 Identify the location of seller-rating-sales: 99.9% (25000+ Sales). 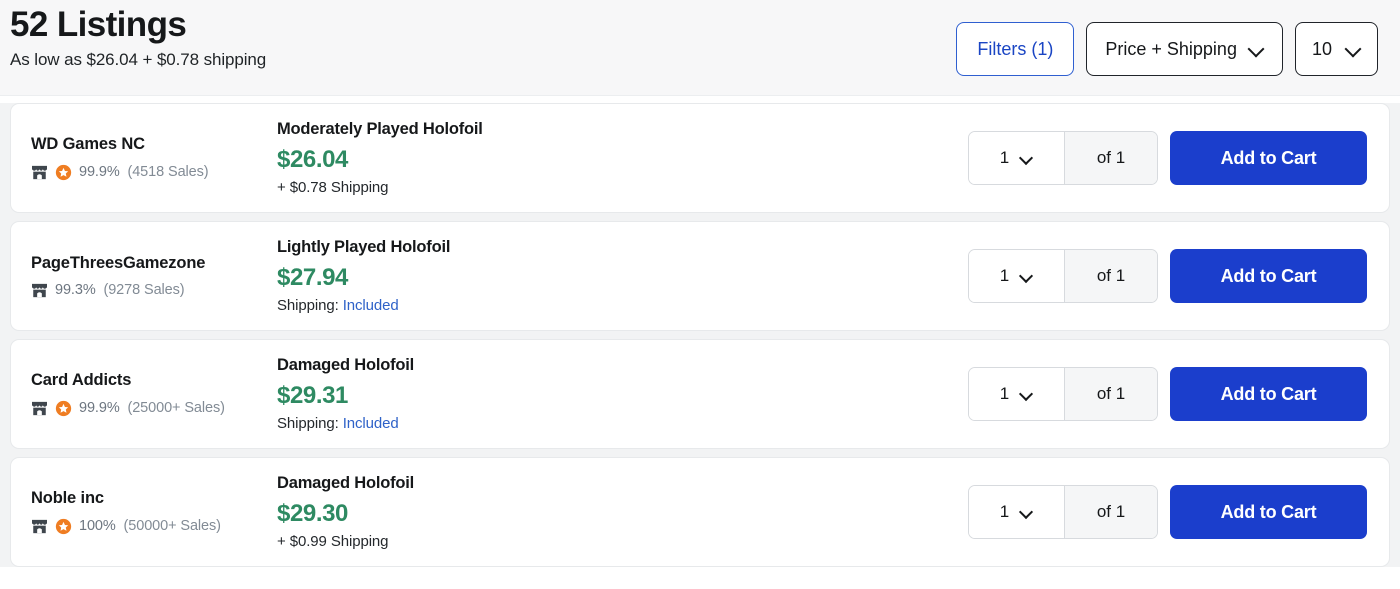
(152, 408).